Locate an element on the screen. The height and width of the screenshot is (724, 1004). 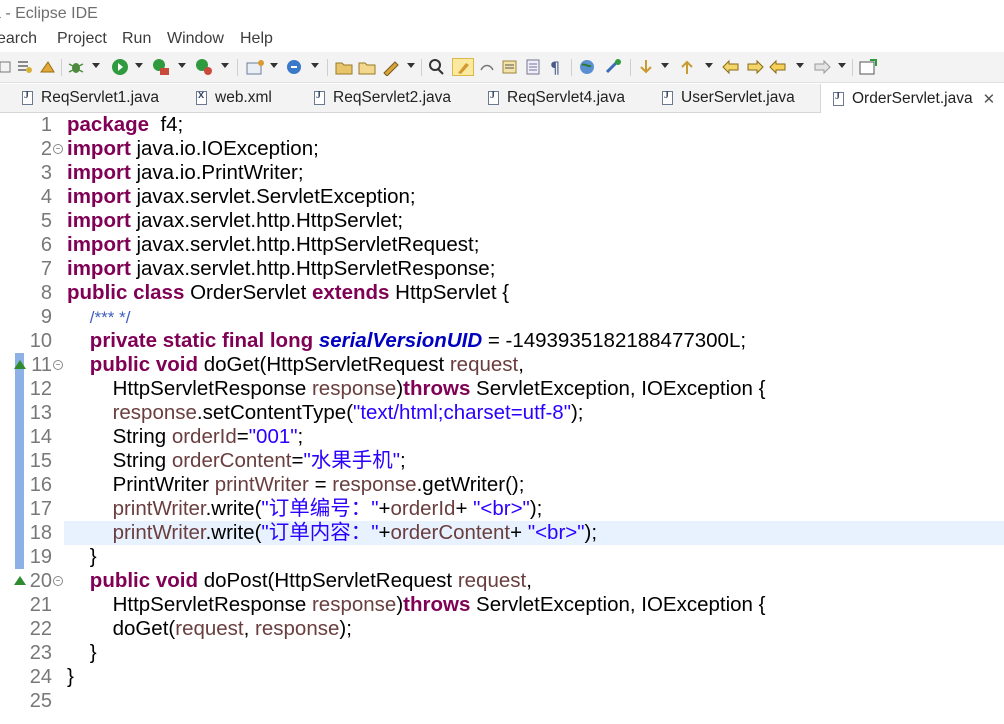
line-number: 2 is located at coordinates (46, 149).